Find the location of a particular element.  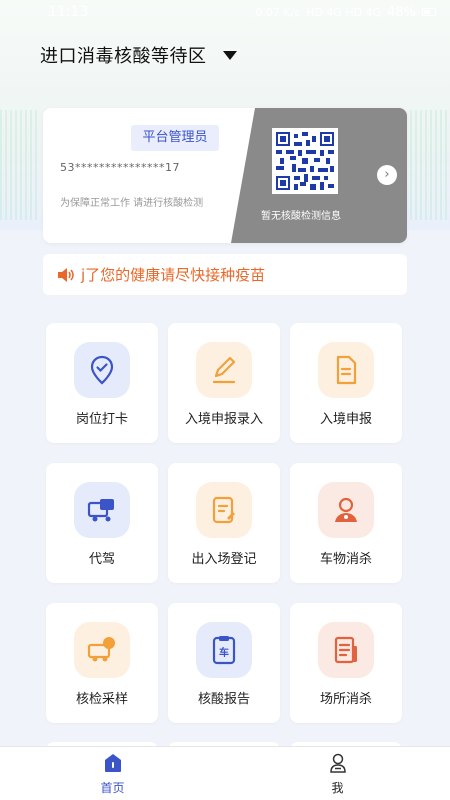

tile-nucleic-report: 车 核酸报告 is located at coordinates (224, 663).